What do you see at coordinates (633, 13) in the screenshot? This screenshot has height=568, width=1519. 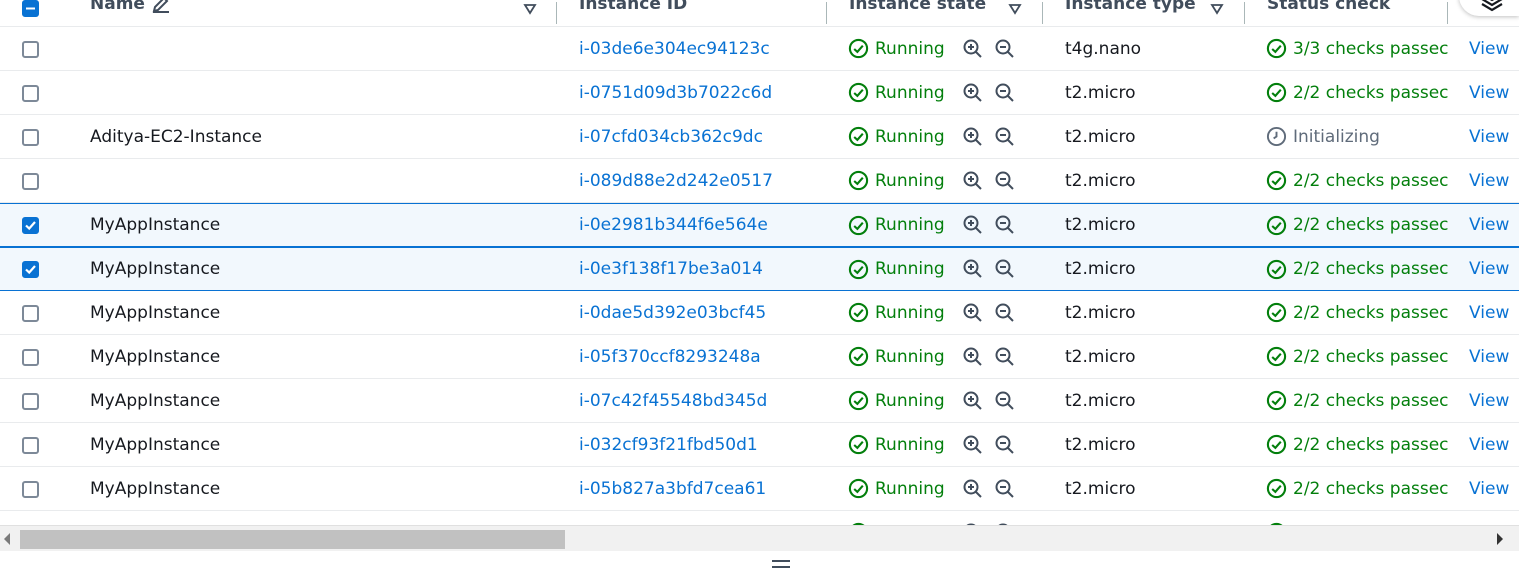 I see `col-instance-id-header: Instance ID` at bounding box center [633, 13].